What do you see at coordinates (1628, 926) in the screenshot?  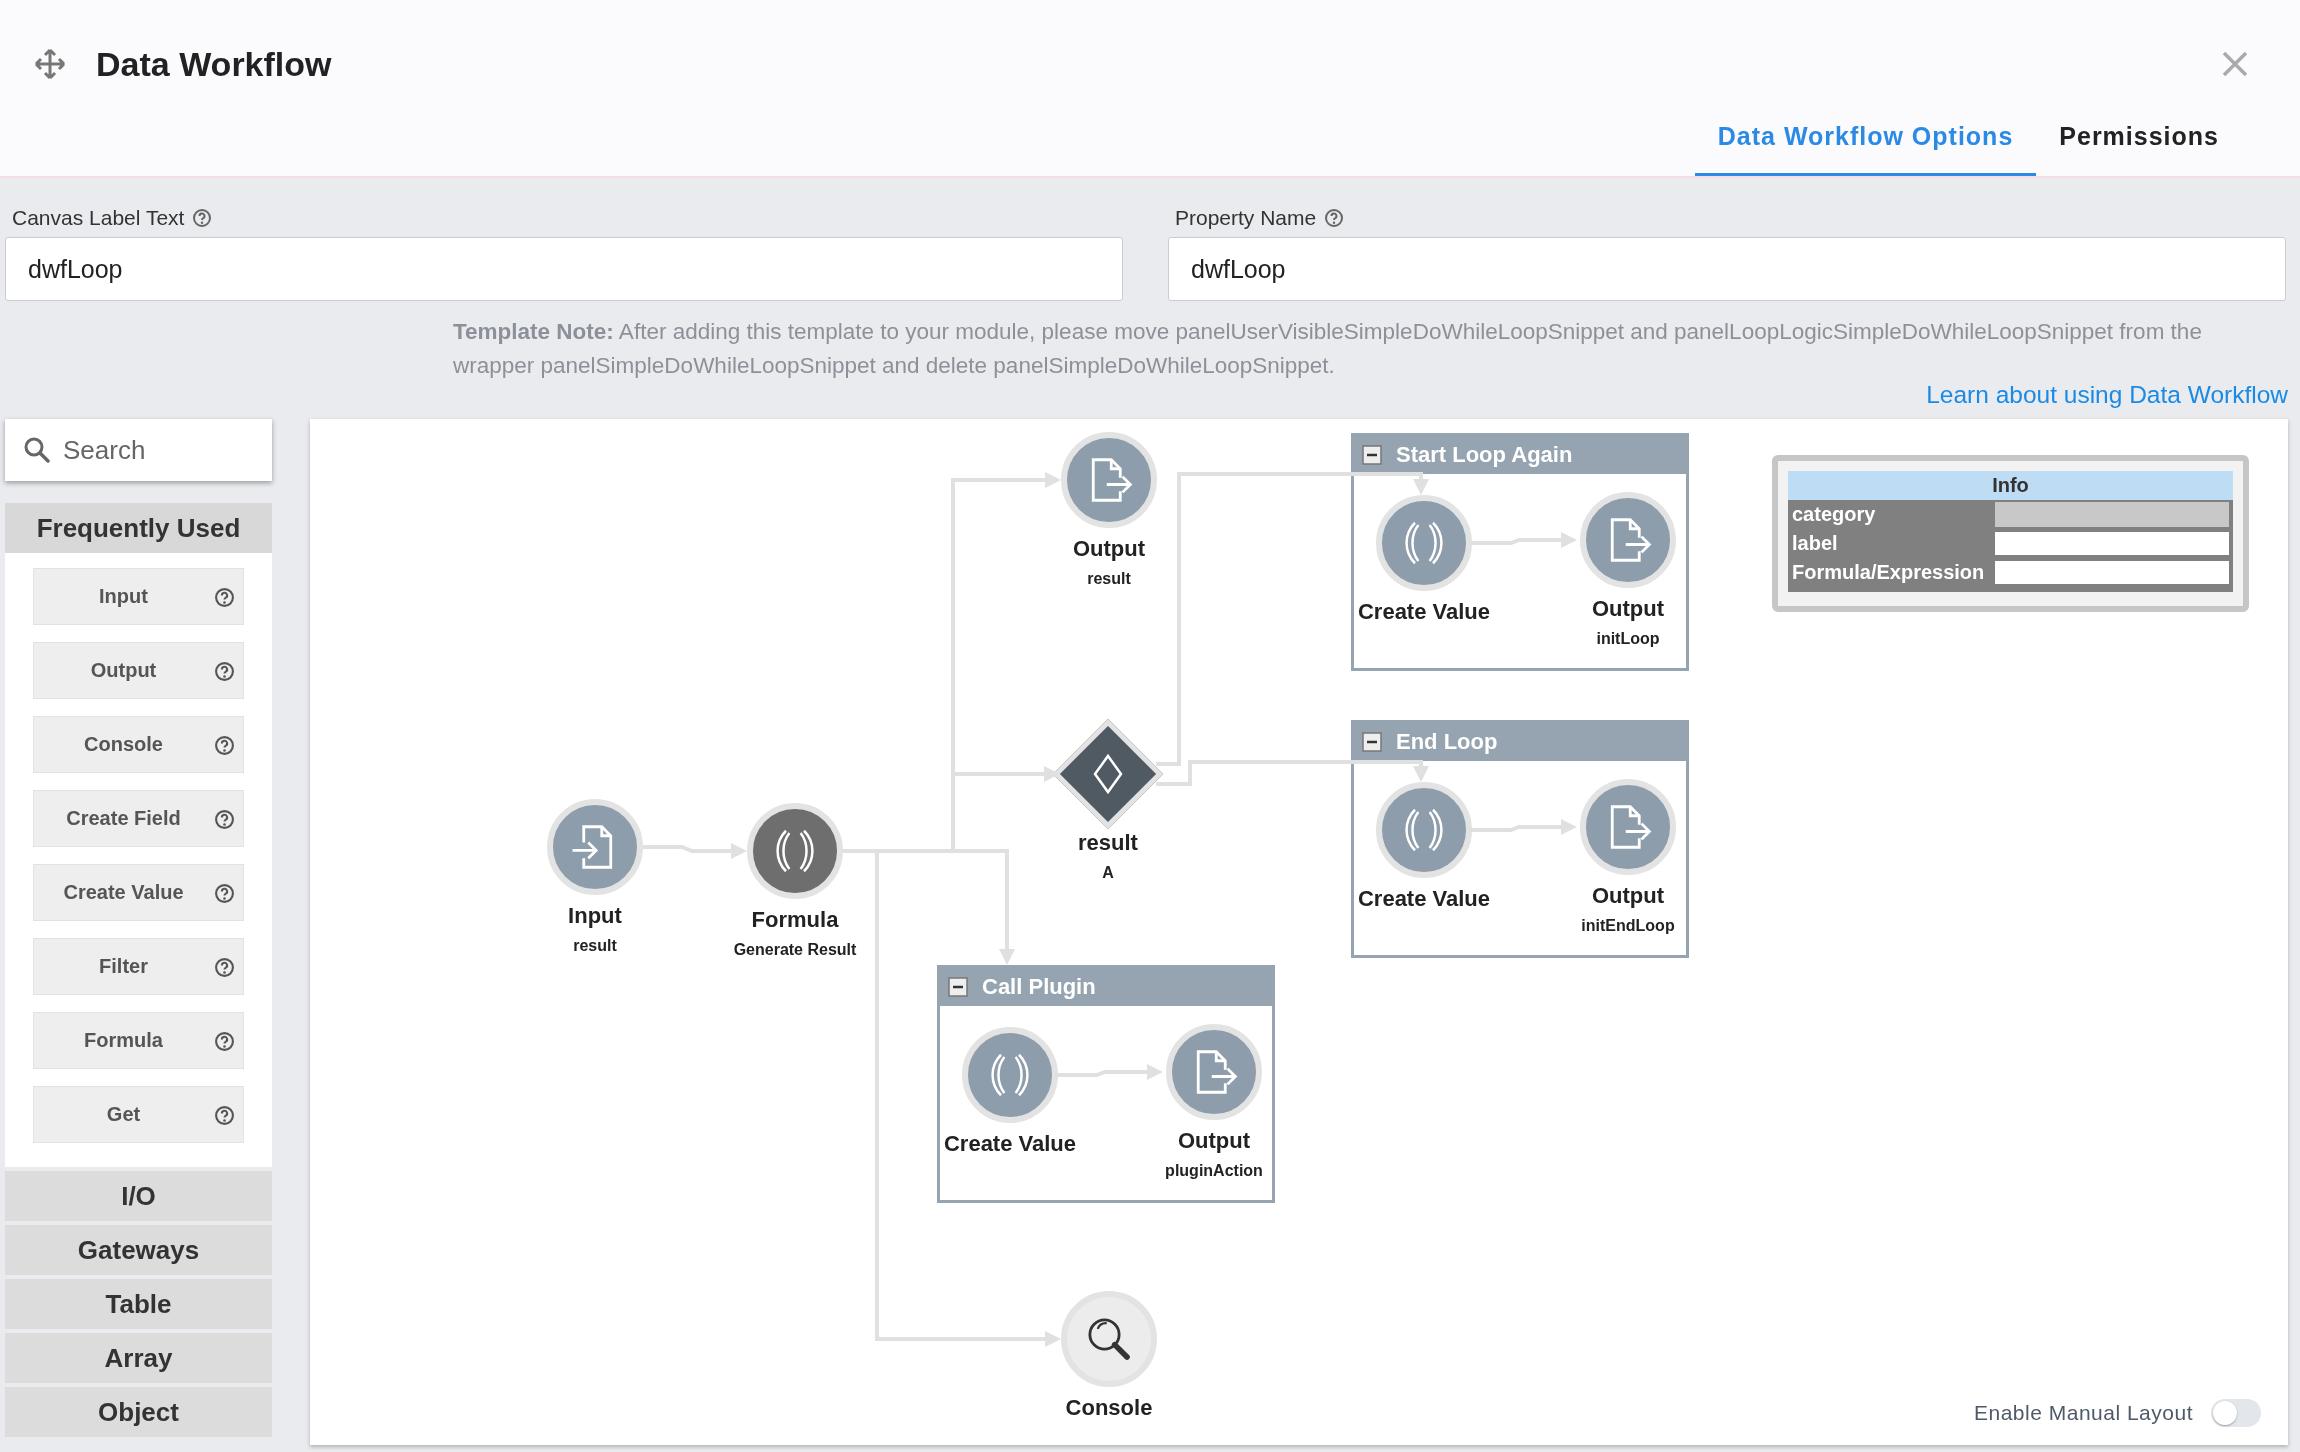 I see `node-sublabel: initEndLoop` at bounding box center [1628, 926].